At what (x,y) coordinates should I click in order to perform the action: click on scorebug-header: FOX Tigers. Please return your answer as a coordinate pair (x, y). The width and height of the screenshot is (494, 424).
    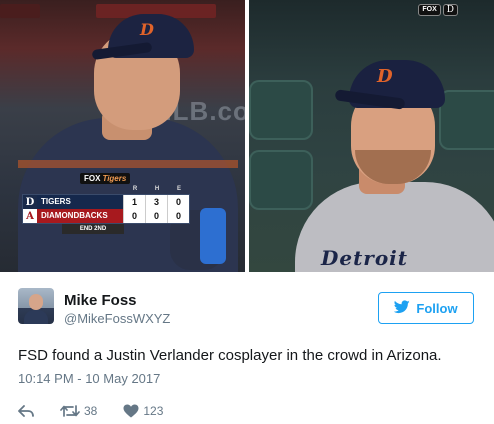
    Looking at the image, I should click on (106, 178).